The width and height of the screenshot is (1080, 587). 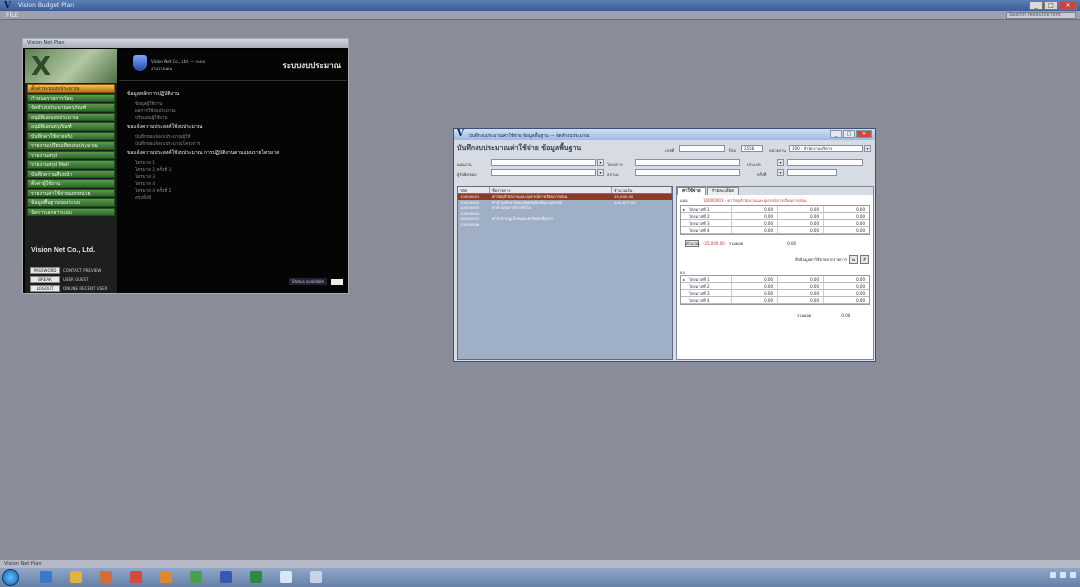 I want to click on owner-dropdown-icon: ▾, so click(x=600, y=172).